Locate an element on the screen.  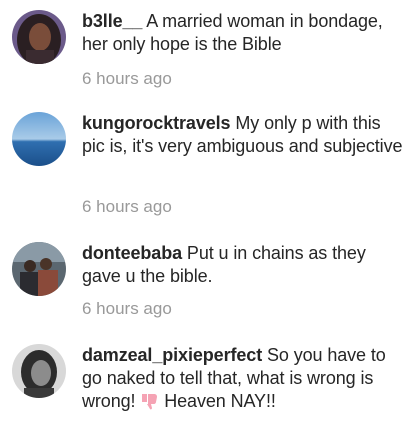
sea-horizon-image is located at coordinates (39, 139).